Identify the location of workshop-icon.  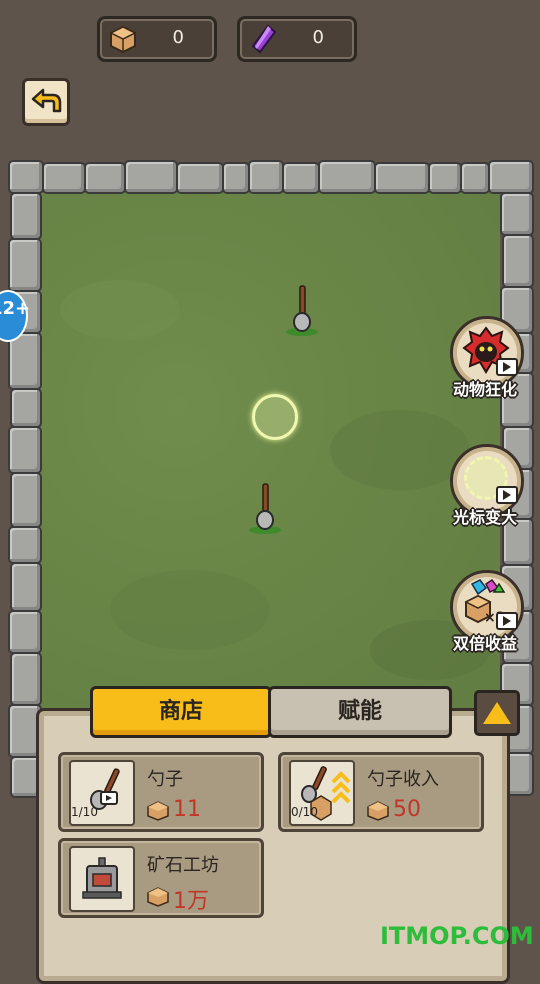
(102, 878).